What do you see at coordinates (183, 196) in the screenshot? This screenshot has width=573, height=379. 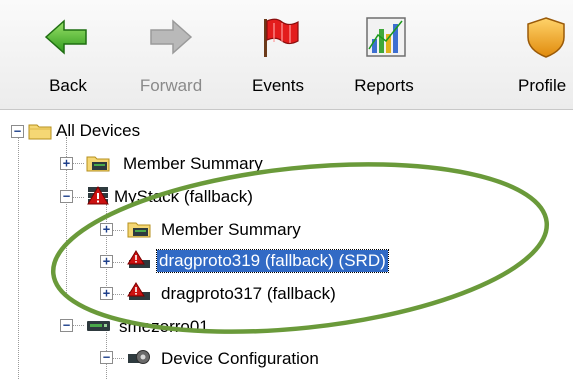 I see `tree-node-label: MyStack (fallback)` at bounding box center [183, 196].